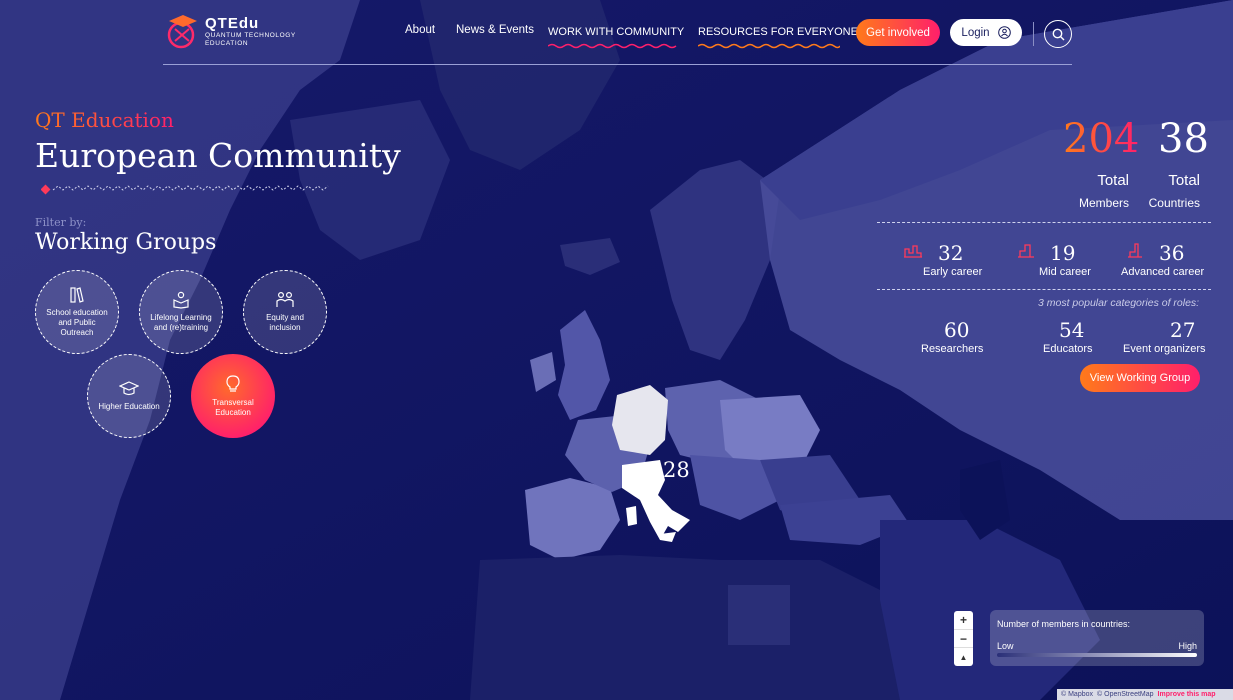 The width and height of the screenshot is (1233, 700). What do you see at coordinates (1097, 638) in the screenshot?
I see `map-legend: Number of members in countries: Low High` at bounding box center [1097, 638].